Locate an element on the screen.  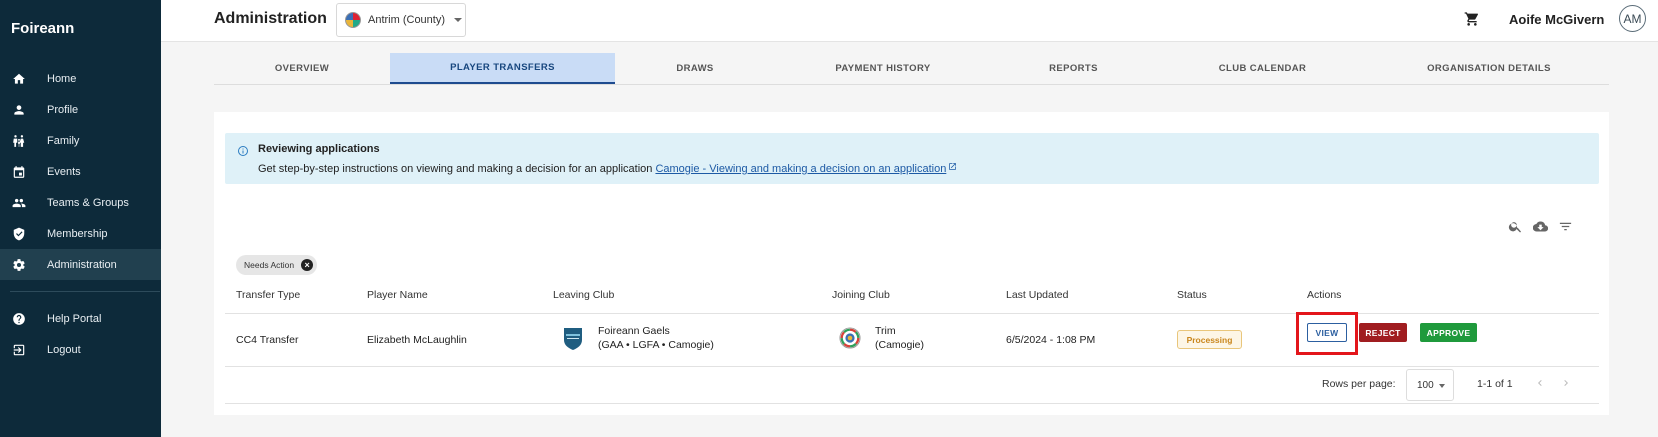
brand-logo: Foireann is located at coordinates (42, 28).